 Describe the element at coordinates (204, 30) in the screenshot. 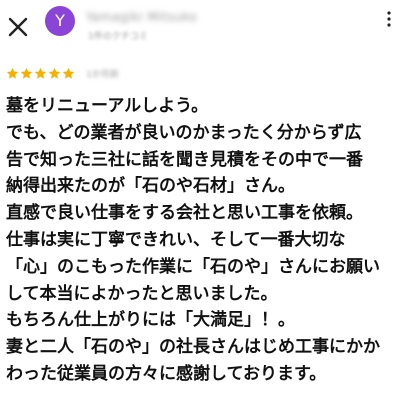

I see `review-header: Y Yamagiki Mitsuko 1件のクチコミ` at that location.